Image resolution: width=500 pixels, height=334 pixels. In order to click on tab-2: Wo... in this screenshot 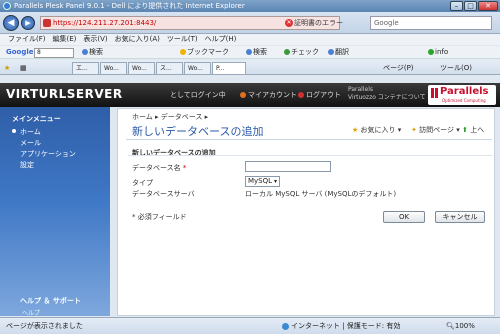, I will do `click(113, 68)`.